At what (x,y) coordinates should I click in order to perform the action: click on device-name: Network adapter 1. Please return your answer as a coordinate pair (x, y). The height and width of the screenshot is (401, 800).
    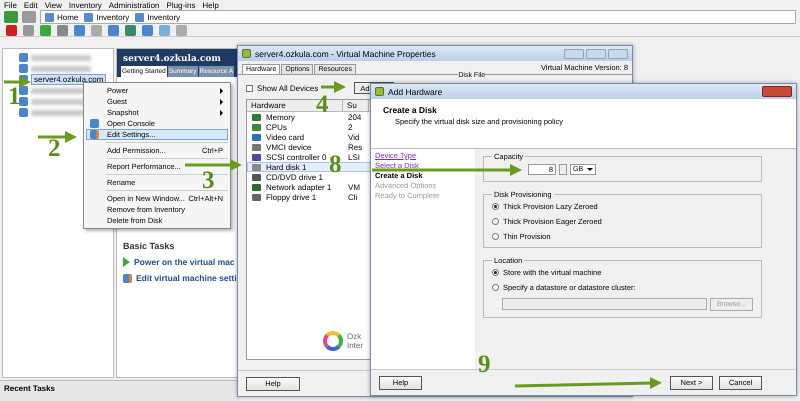
    Looking at the image, I should click on (299, 187).